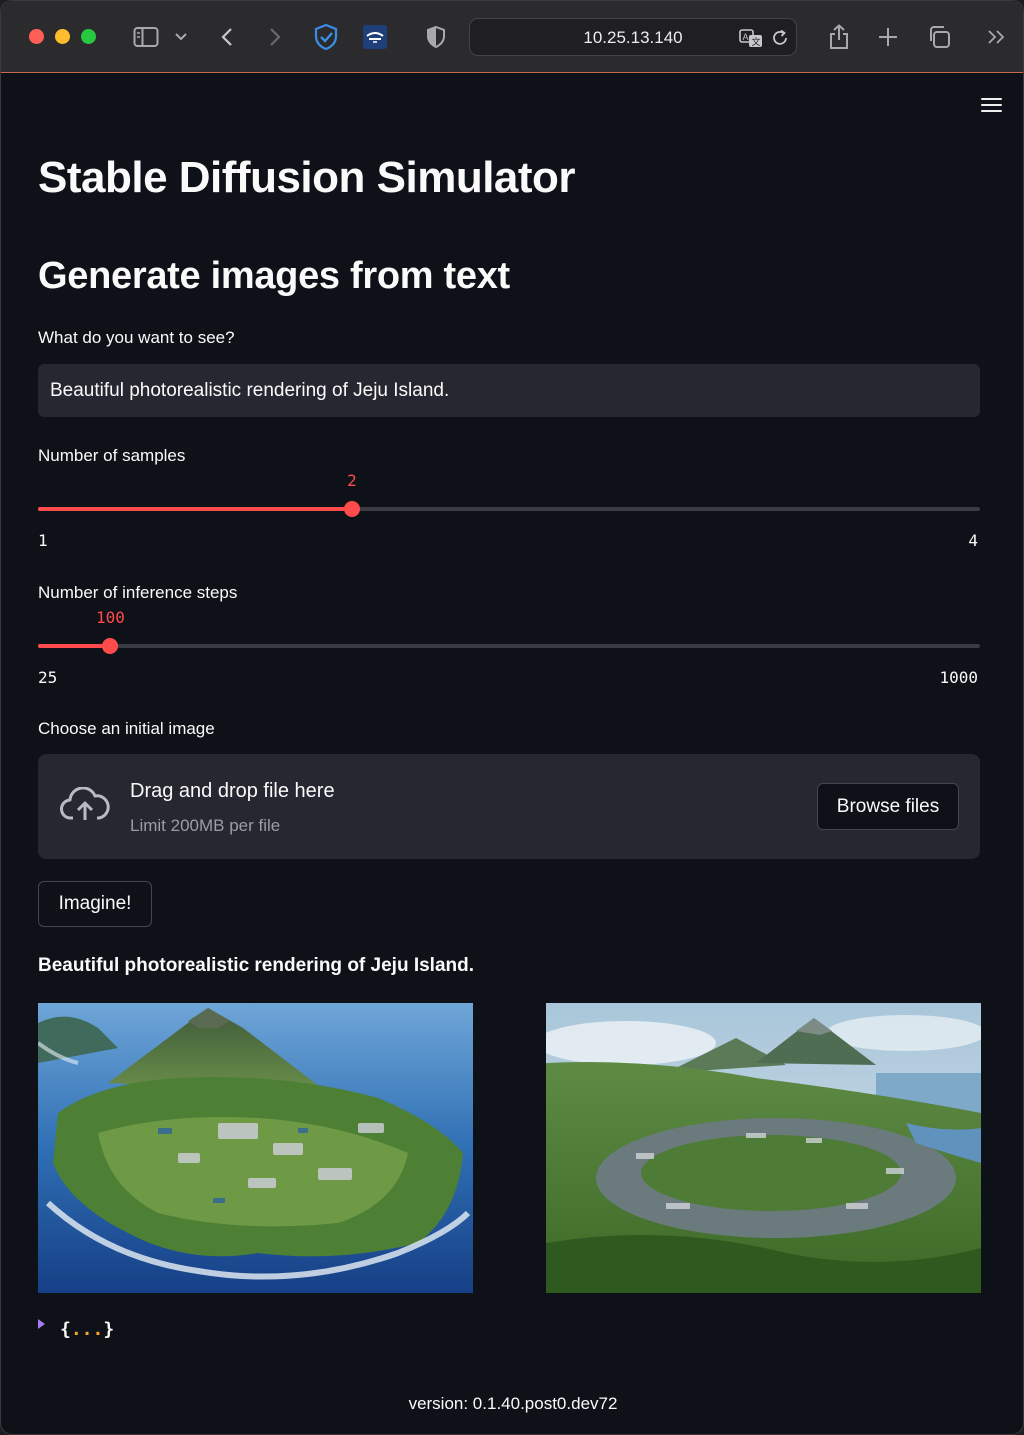 The image size is (1024, 1435). What do you see at coordinates (88, 36) in the screenshot?
I see `maximize-window-button` at bounding box center [88, 36].